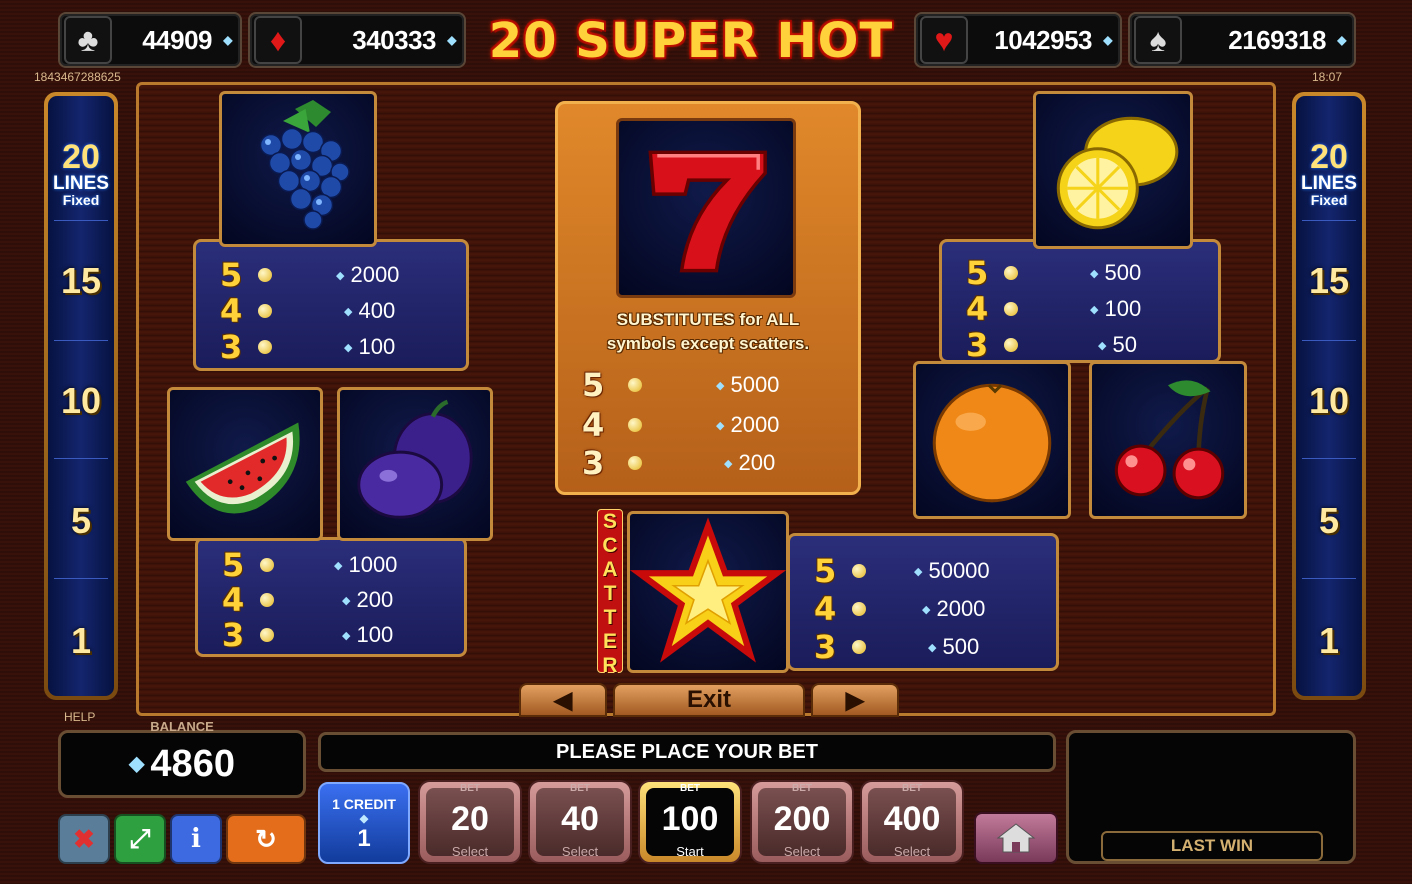 The image size is (1412, 884). I want to click on pay-value: 1000, so click(365, 565).